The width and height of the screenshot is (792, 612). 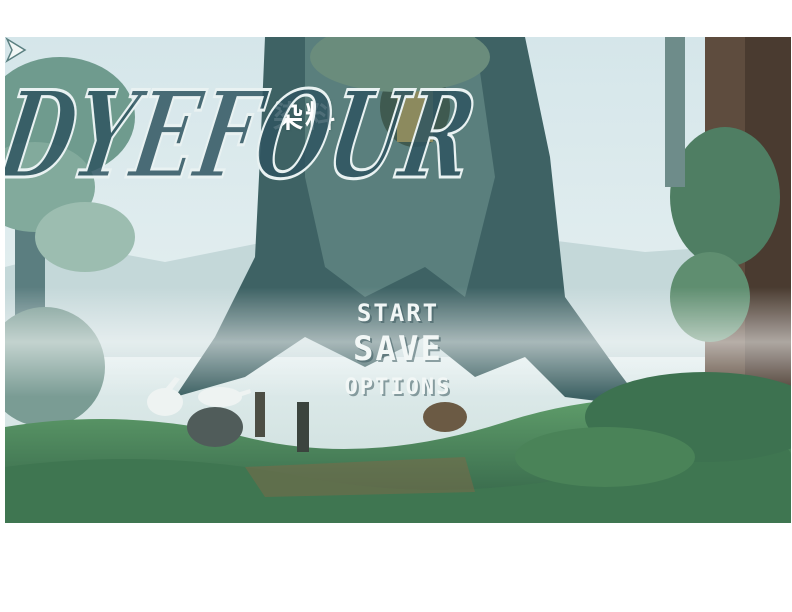 I want to click on menu-start-button: START, so click(x=398, y=313).